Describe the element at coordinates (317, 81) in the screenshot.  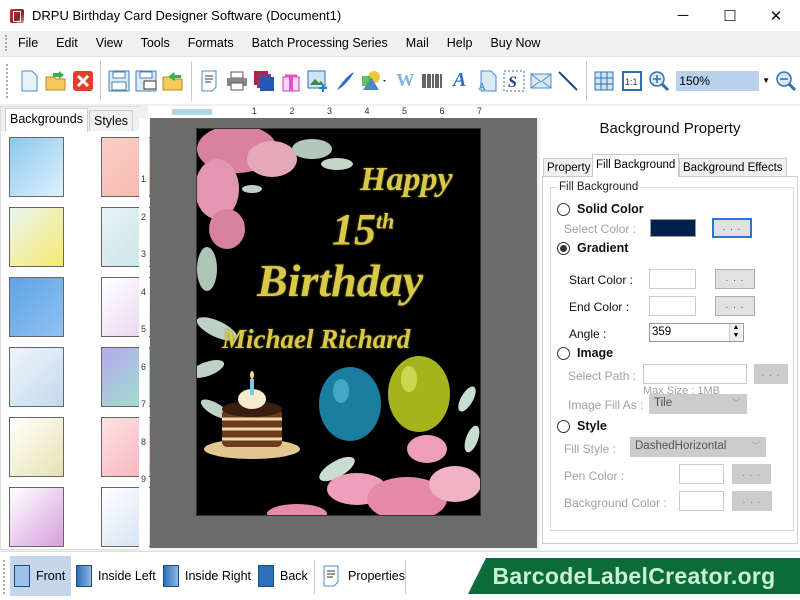
I see `insert-image-icon` at that location.